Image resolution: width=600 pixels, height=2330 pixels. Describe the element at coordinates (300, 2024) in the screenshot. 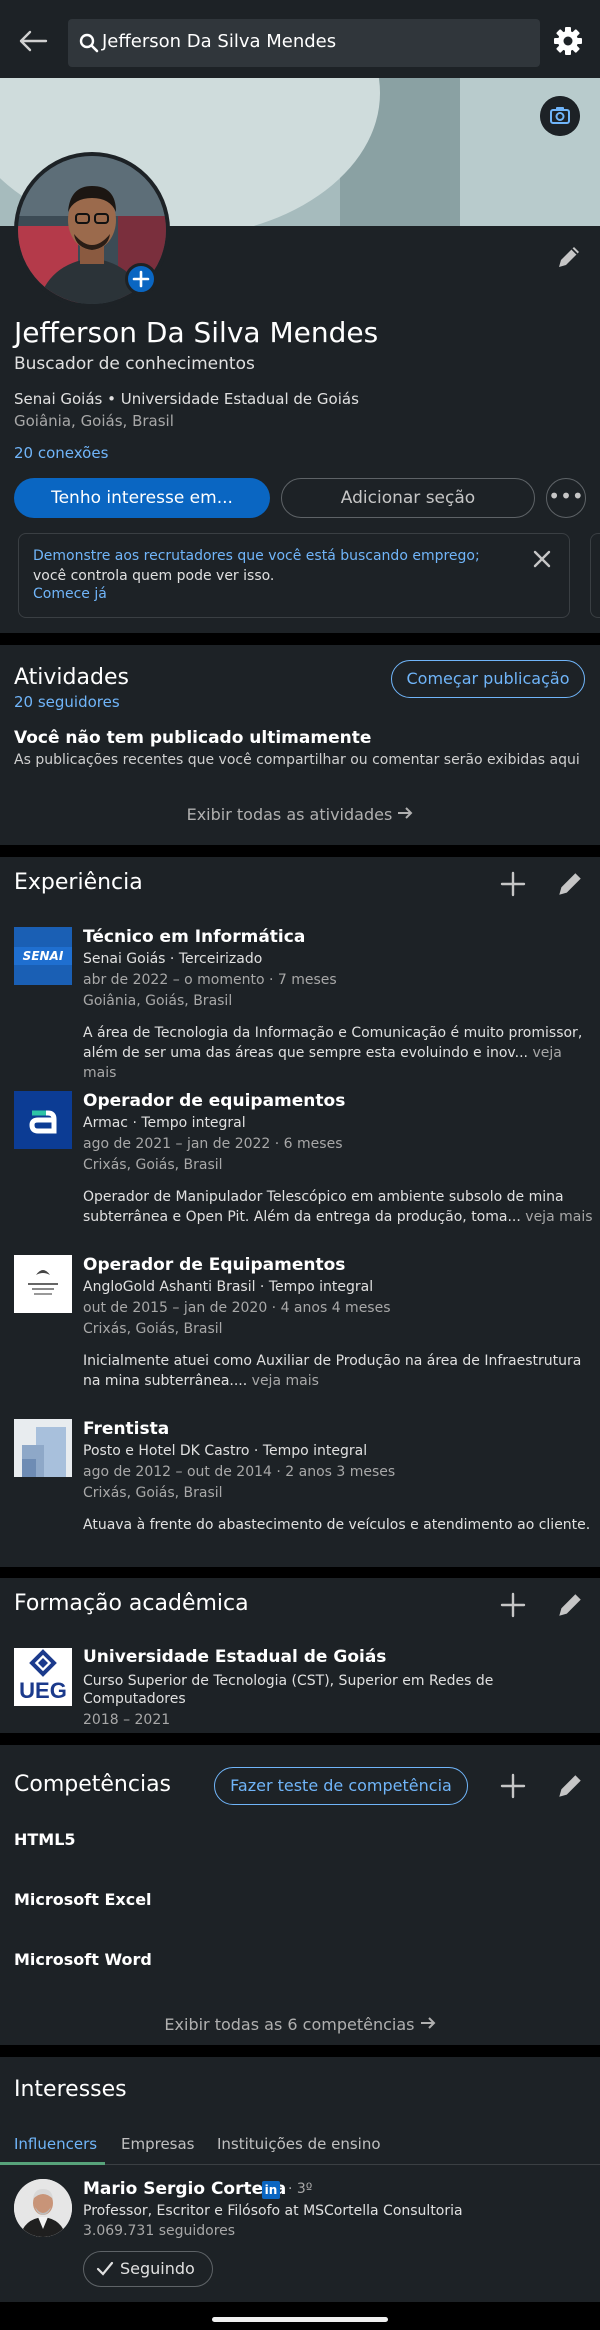

I see `show-all-skills-link: Exibir todas as 6 competências` at that location.